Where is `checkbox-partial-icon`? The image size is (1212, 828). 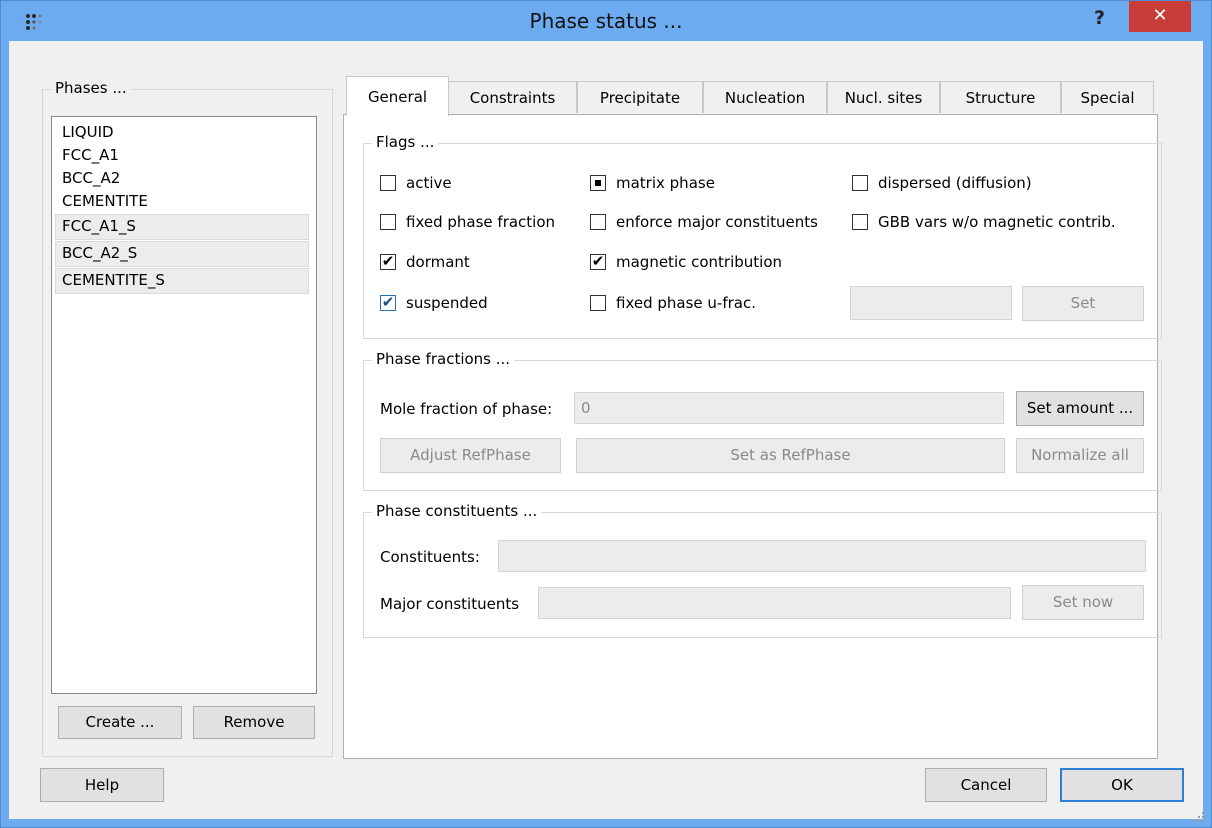
checkbox-partial-icon is located at coordinates (598, 183).